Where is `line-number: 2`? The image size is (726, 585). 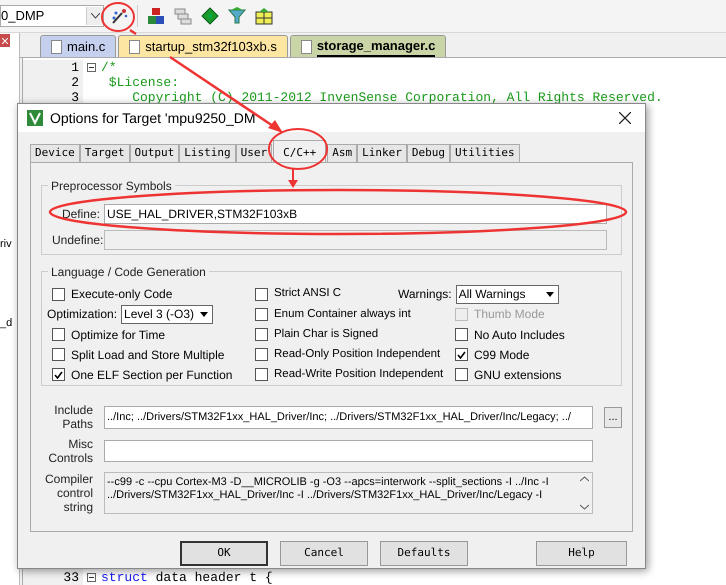
line-number: 2 is located at coordinates (53, 82).